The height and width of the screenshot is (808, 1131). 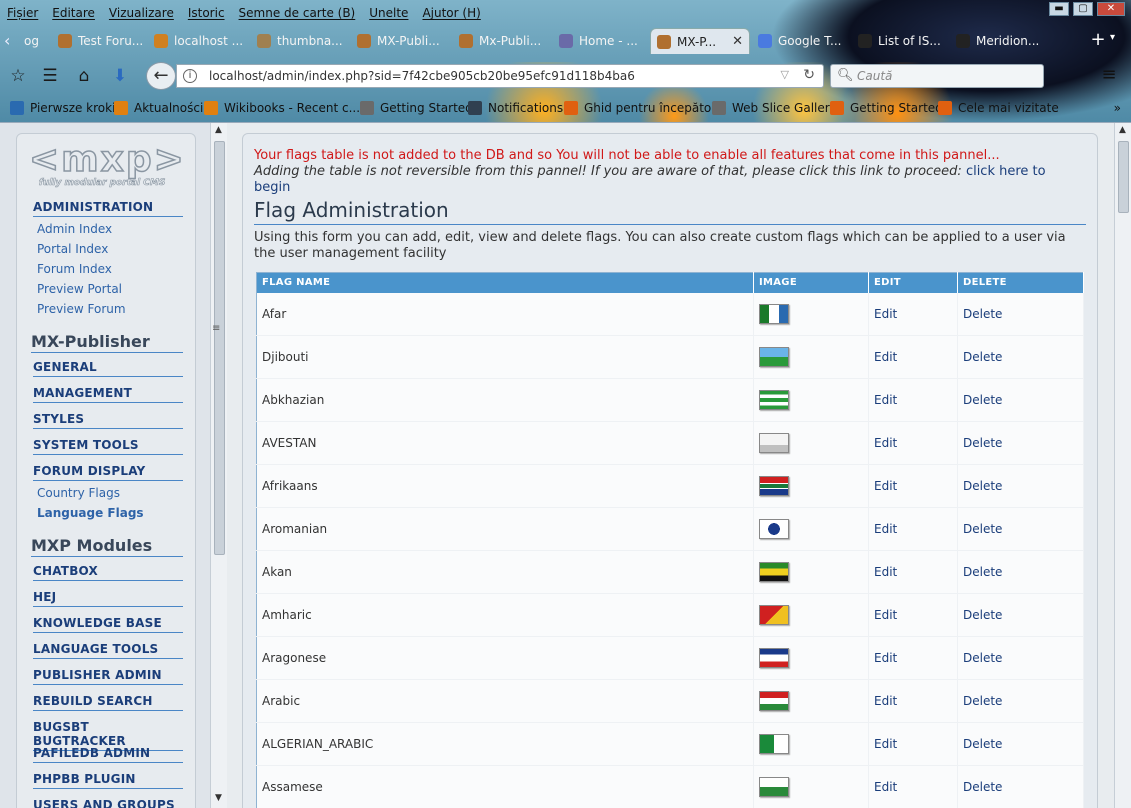 What do you see at coordinates (515, 108) in the screenshot?
I see `bookmark-item: Notifications` at bounding box center [515, 108].